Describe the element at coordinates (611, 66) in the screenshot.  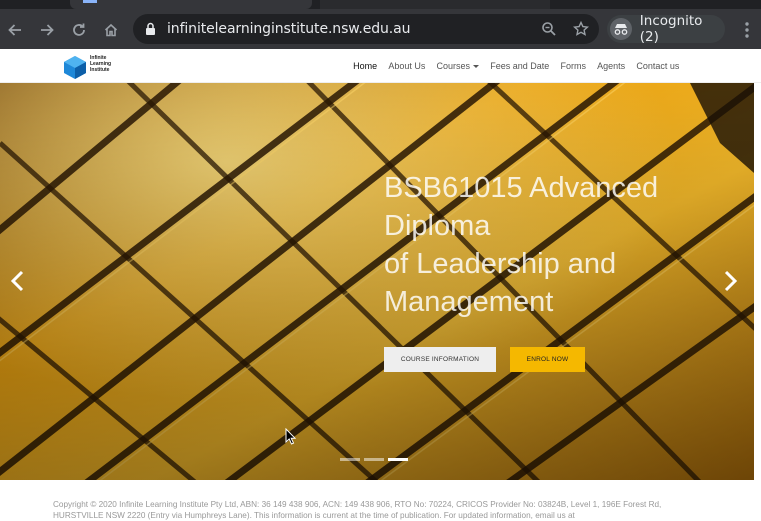
I see `nav-agents: Agents` at that location.